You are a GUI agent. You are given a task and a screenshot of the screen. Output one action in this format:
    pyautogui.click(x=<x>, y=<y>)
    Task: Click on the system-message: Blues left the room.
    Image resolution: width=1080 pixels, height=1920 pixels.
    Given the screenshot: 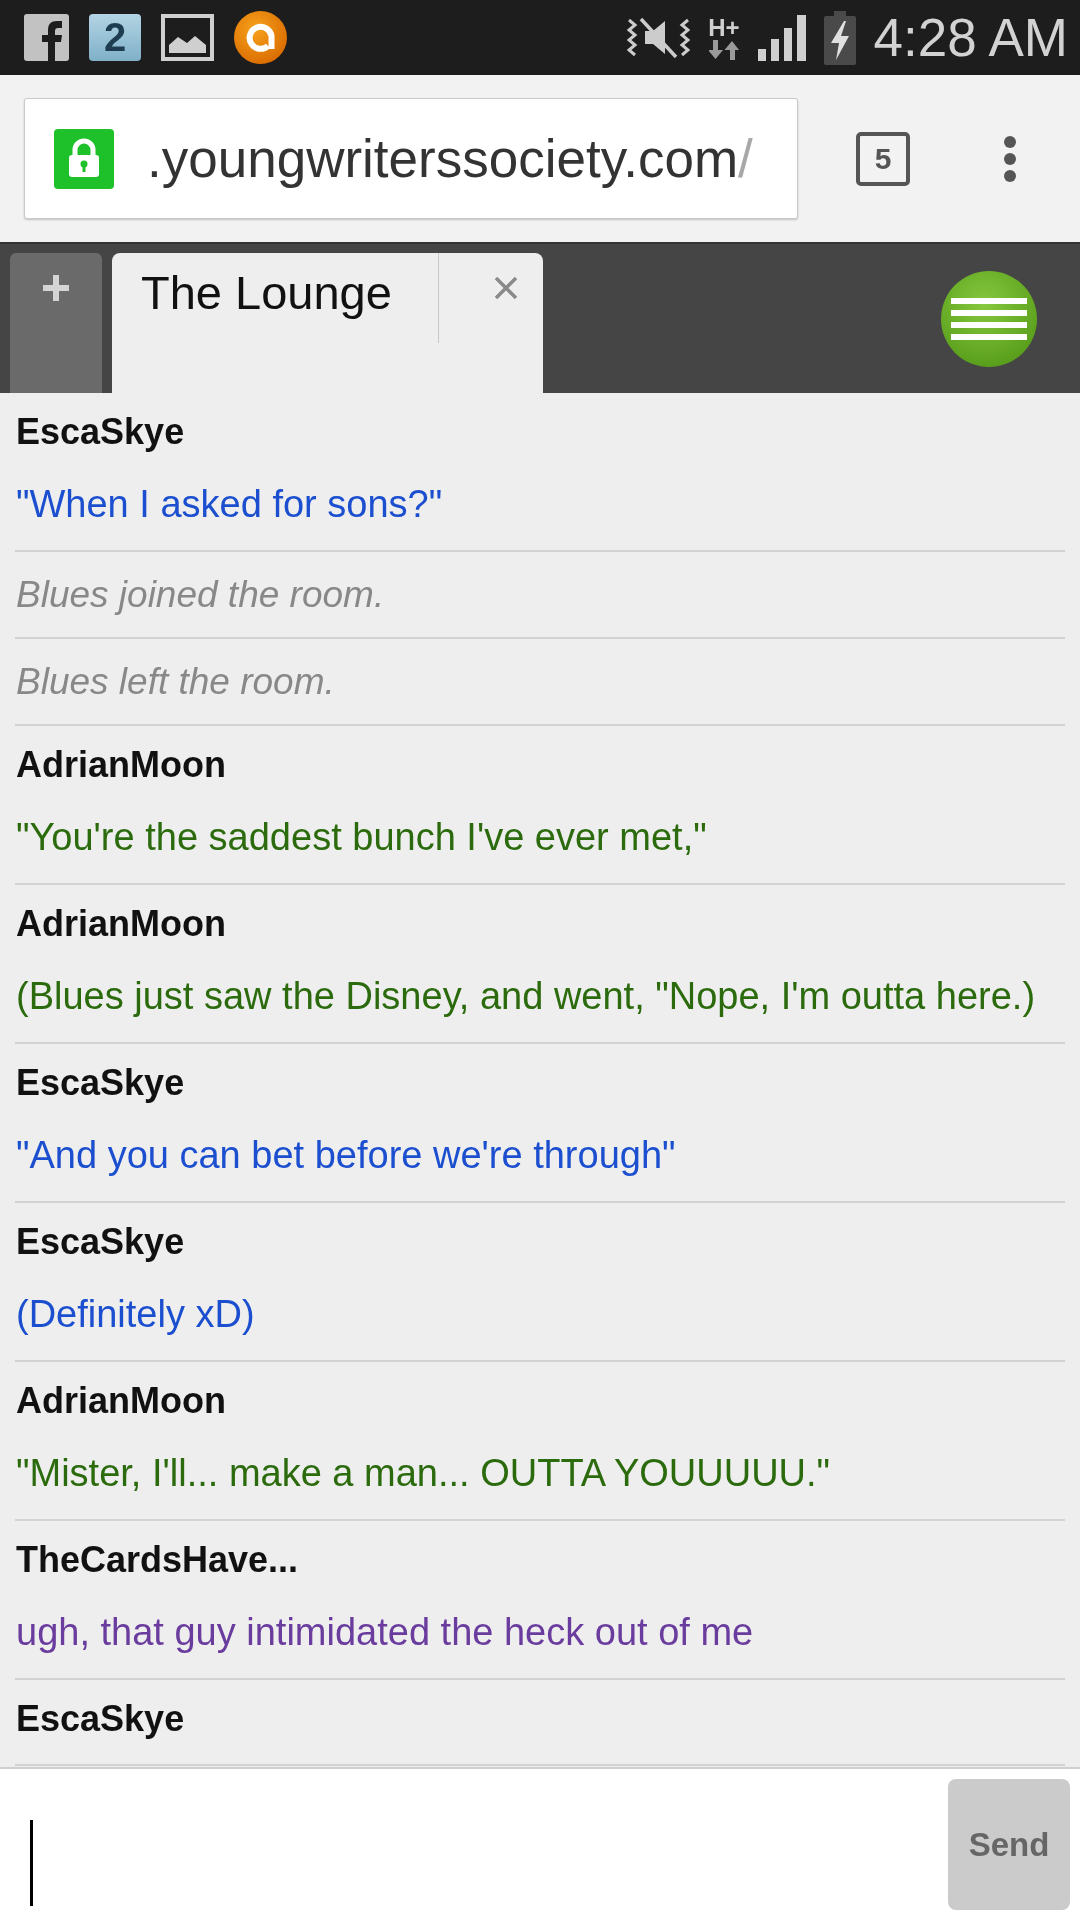 What is the action you would take?
    pyautogui.click(x=175, y=682)
    